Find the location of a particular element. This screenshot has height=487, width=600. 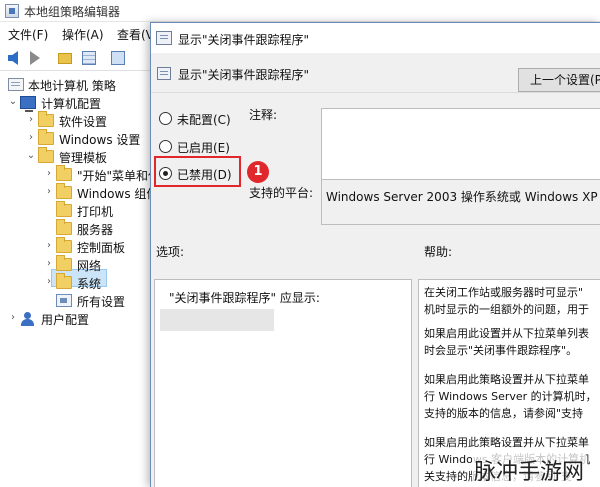

previous-setting-button: 上一个设置(P is located at coordinates (559, 80).